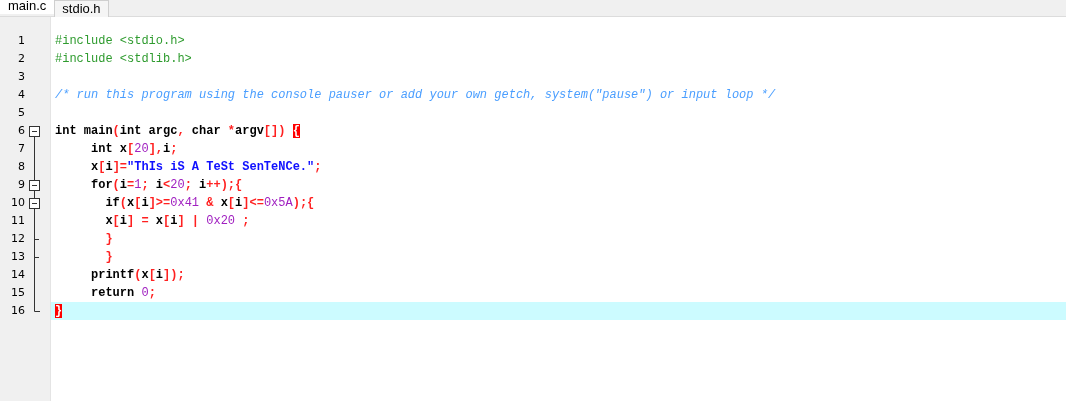 This screenshot has width=1066, height=401. I want to click on line-number: 16, so click(17, 311).